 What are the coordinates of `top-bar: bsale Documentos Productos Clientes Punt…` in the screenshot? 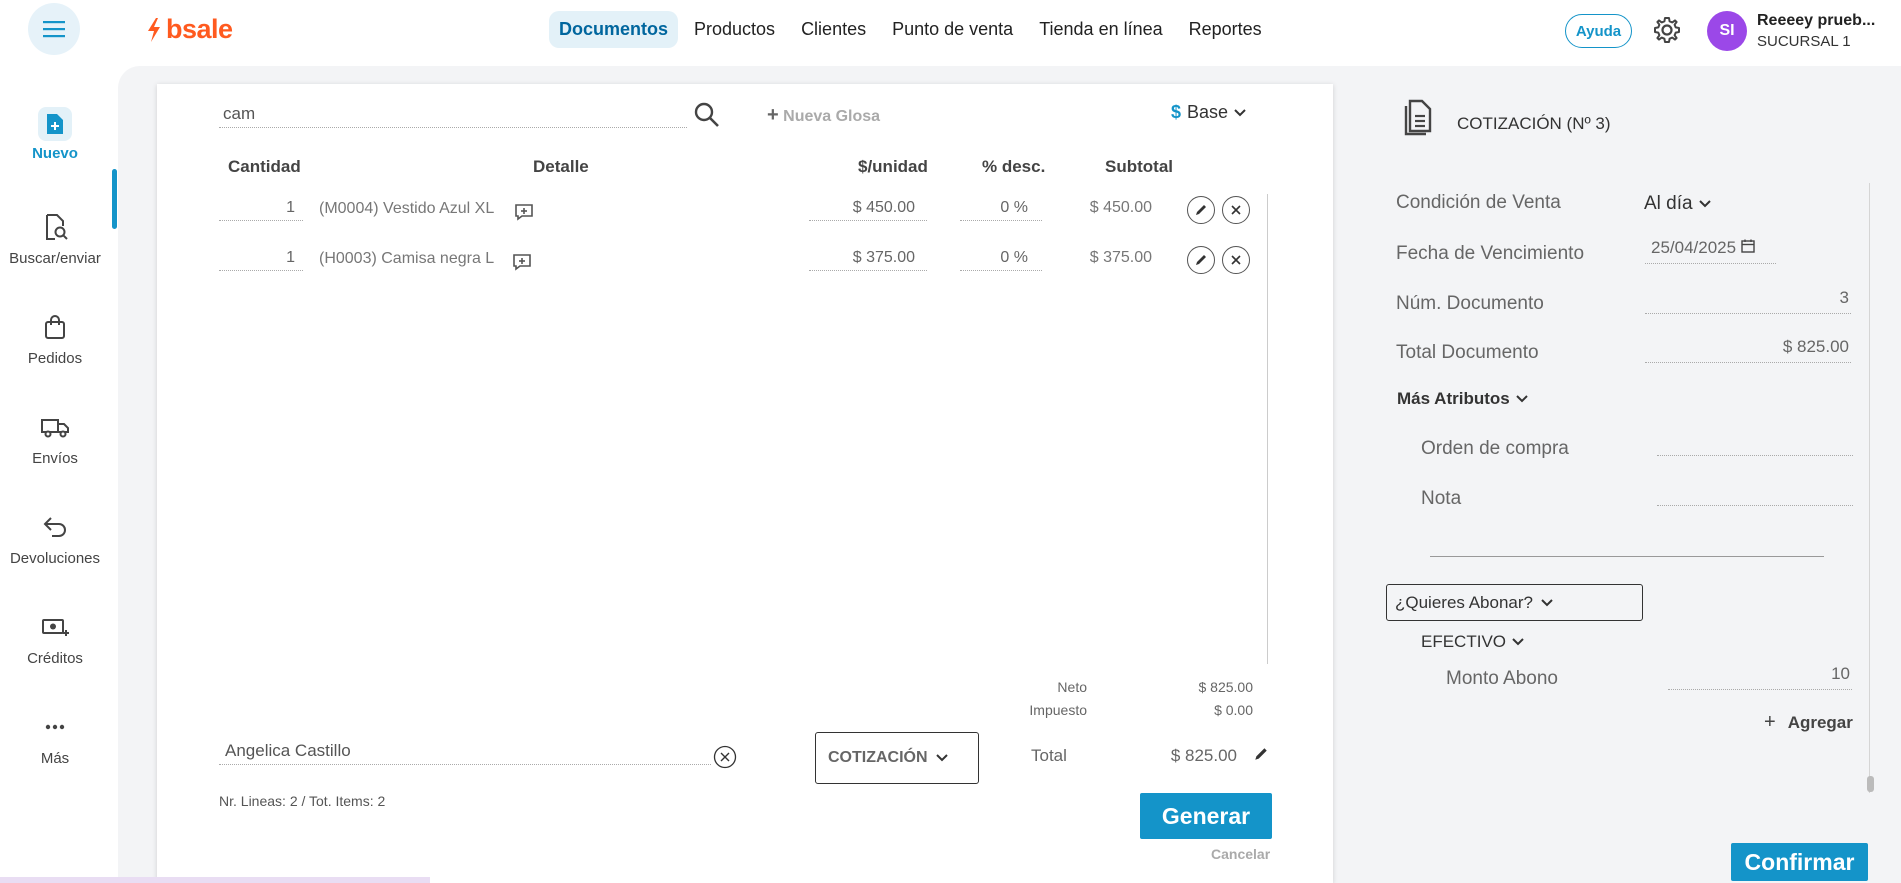 It's located at (950, 31).